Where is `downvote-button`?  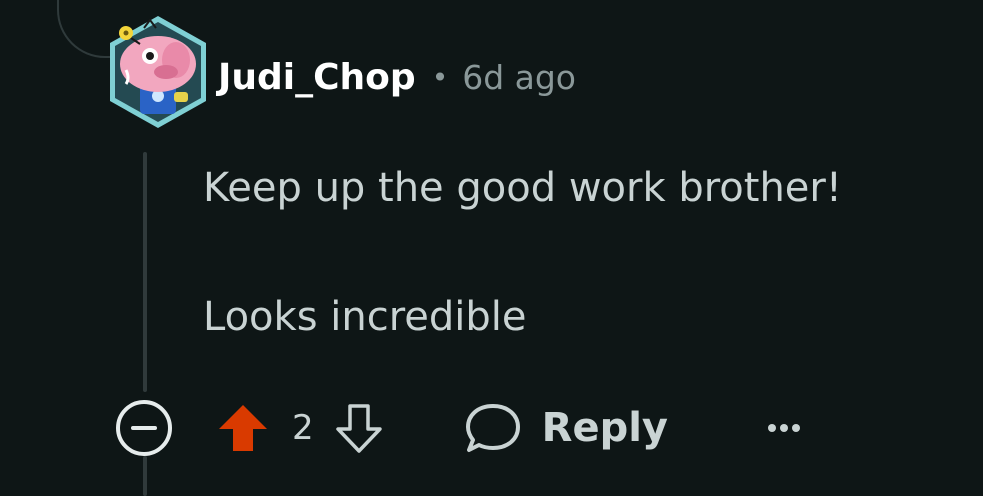
downvote-button is located at coordinates (359, 428).